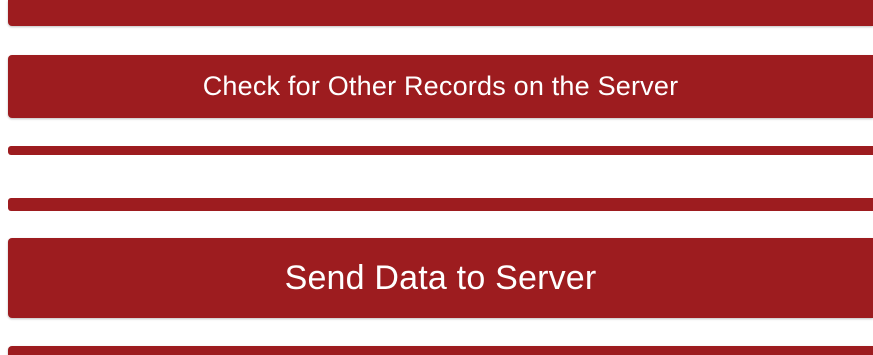 The image size is (873, 355). What do you see at coordinates (440, 204) in the screenshot?
I see `divider-bar-lower` at bounding box center [440, 204].